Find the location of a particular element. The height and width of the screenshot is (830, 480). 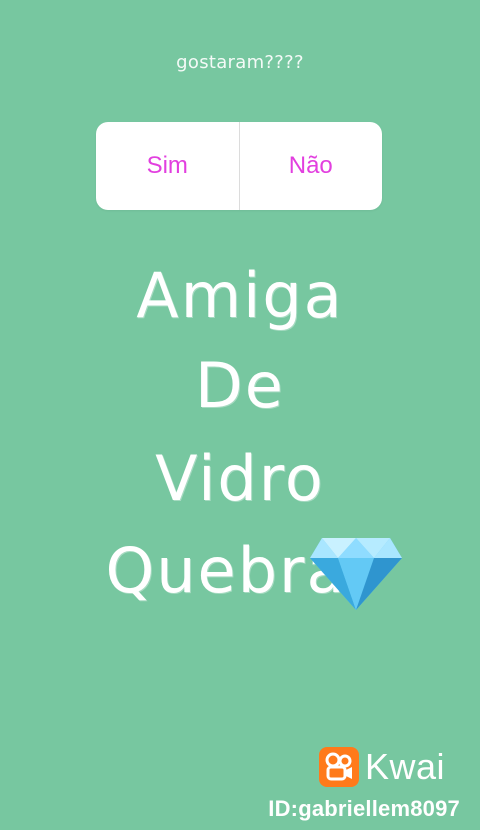

overlay-text-line-3: Vidro is located at coordinates (240, 478).